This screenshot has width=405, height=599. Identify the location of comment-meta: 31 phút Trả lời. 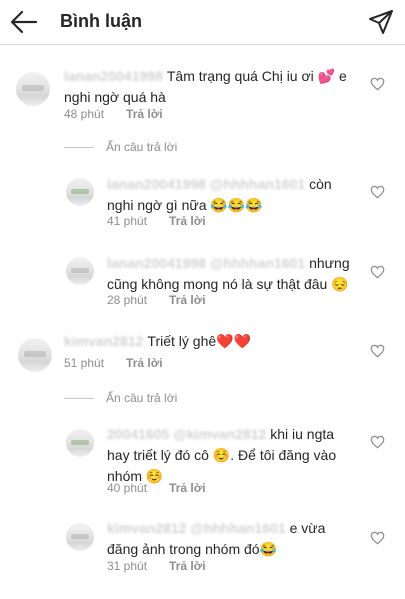
(156, 566).